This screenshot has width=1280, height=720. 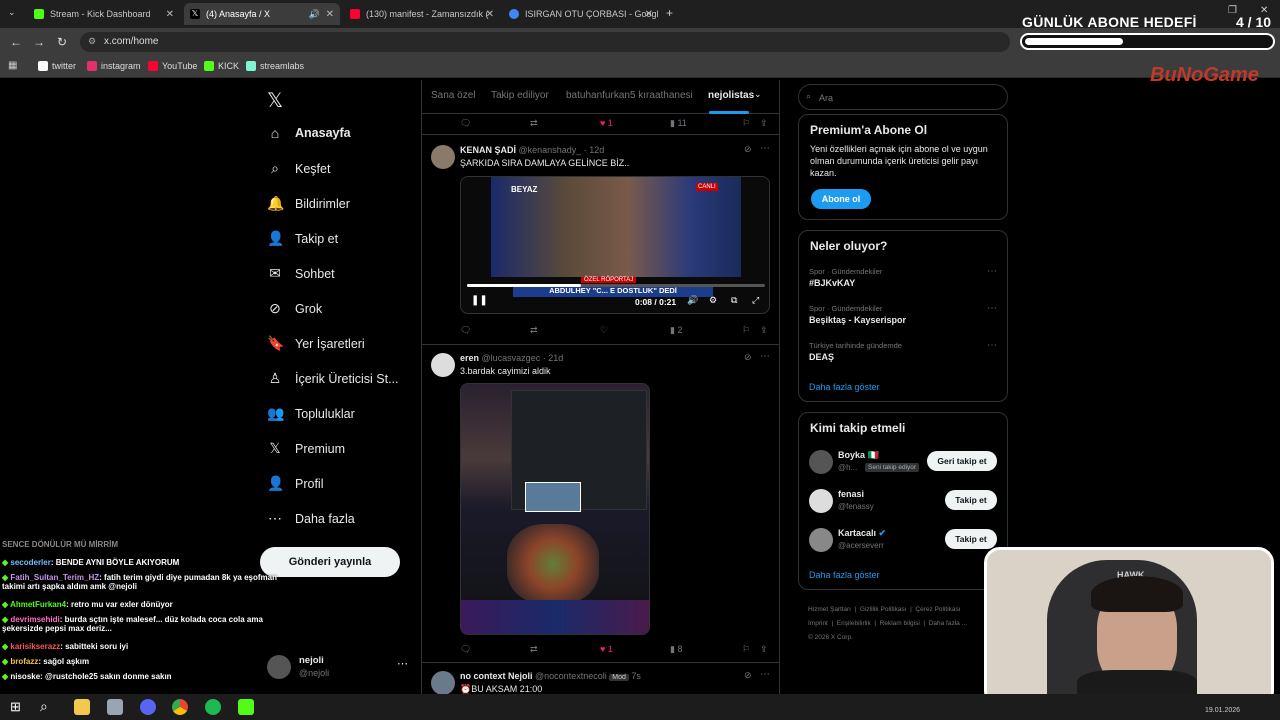 What do you see at coordinates (821, 357) in the screenshot?
I see `trend-item: DEAŞ` at bounding box center [821, 357].